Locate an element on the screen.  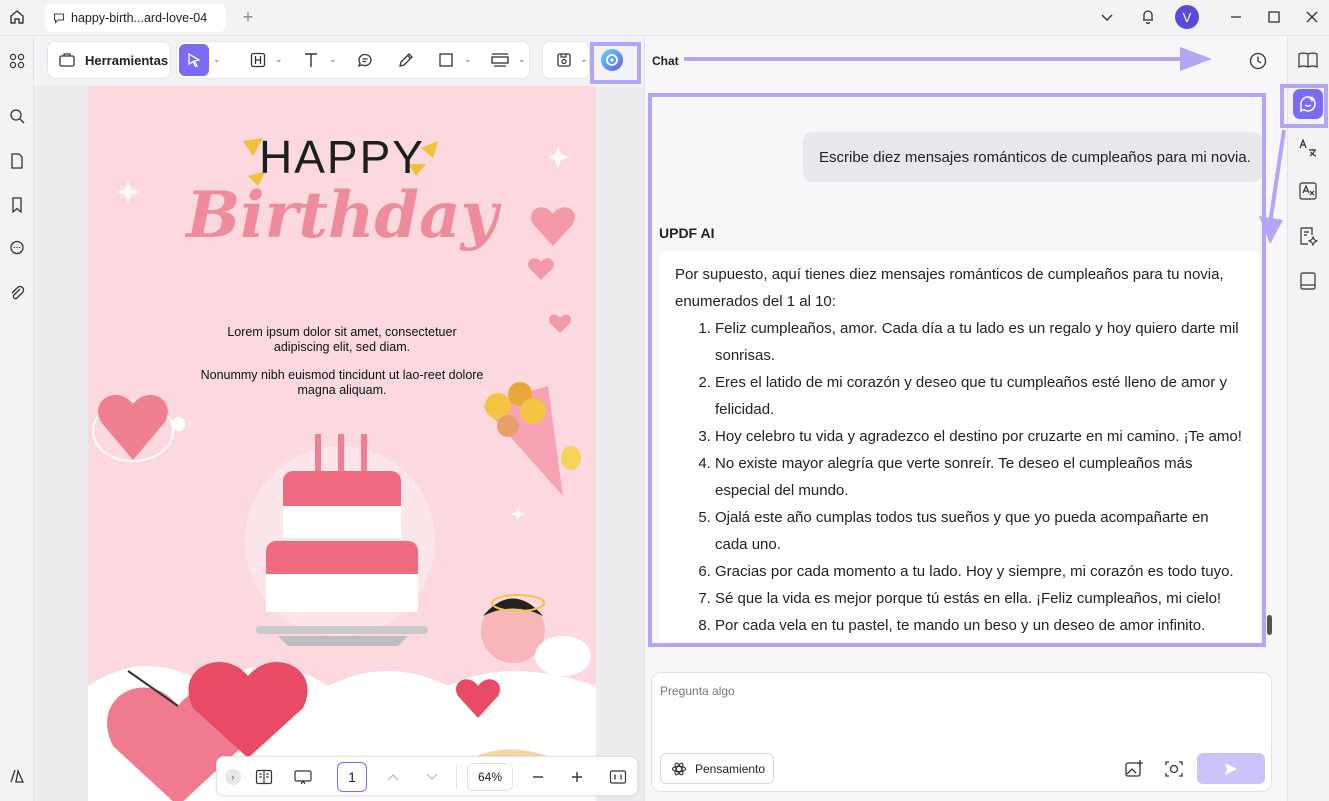
shape-dropdown-caret: ⌄ is located at coordinates (468, 59).